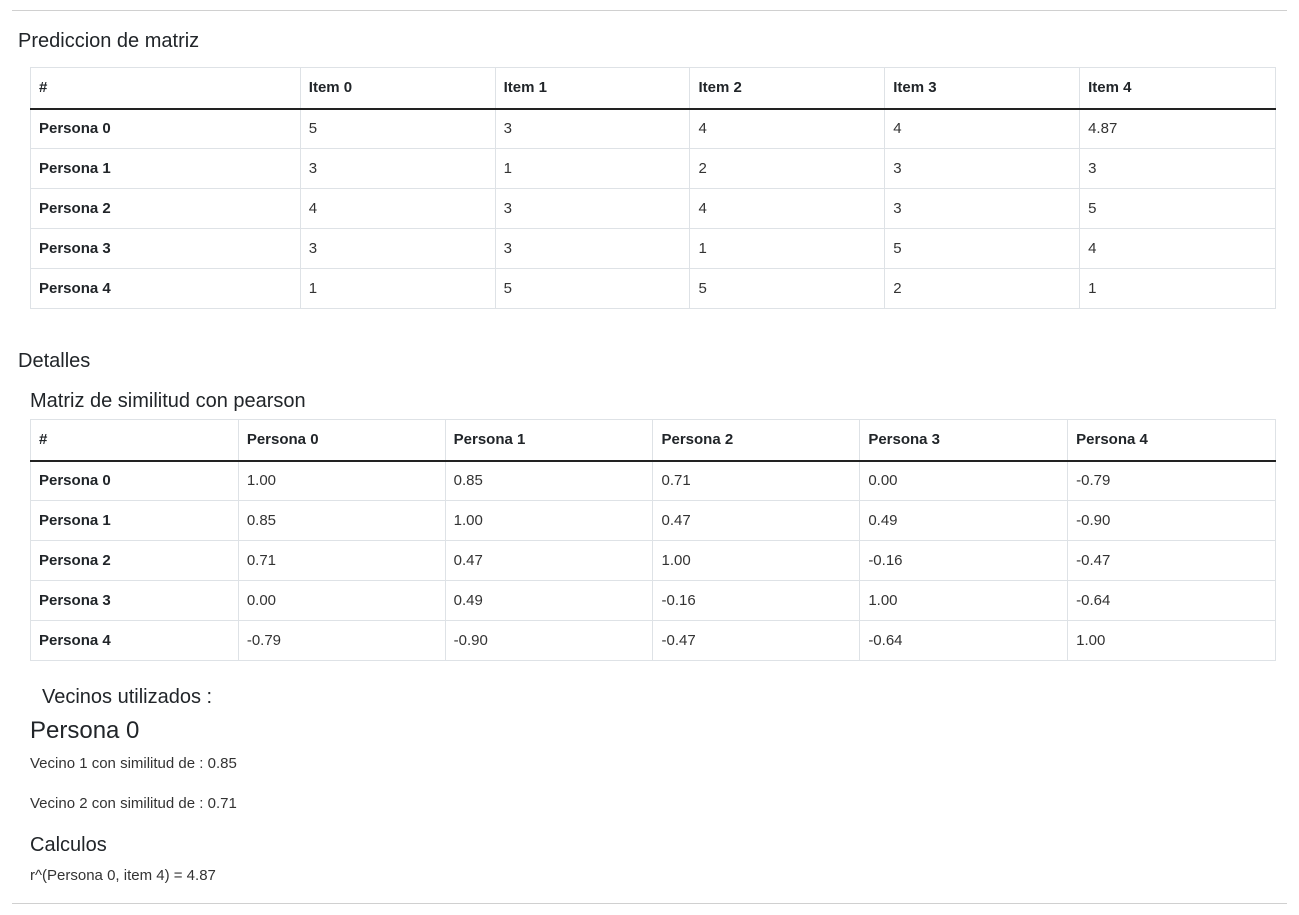 This screenshot has height=915, width=1299. What do you see at coordinates (787, 88) in the screenshot?
I see `column-header: Item 2` at bounding box center [787, 88].